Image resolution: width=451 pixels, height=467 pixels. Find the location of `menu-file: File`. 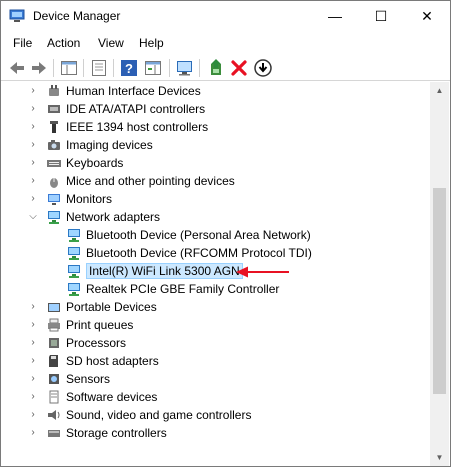

menu-file: File is located at coordinates (22, 43).